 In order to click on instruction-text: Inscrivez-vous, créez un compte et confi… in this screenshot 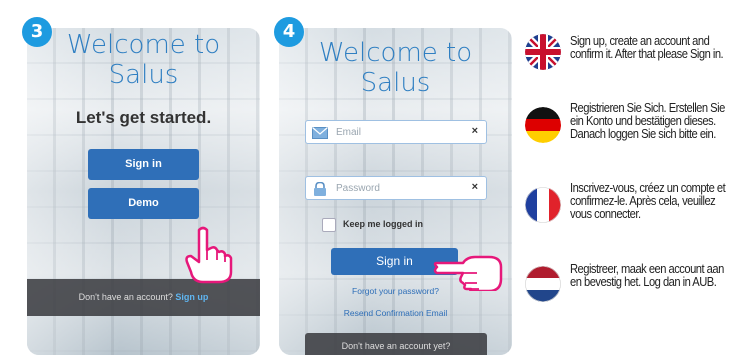, I will do `click(648, 200)`.